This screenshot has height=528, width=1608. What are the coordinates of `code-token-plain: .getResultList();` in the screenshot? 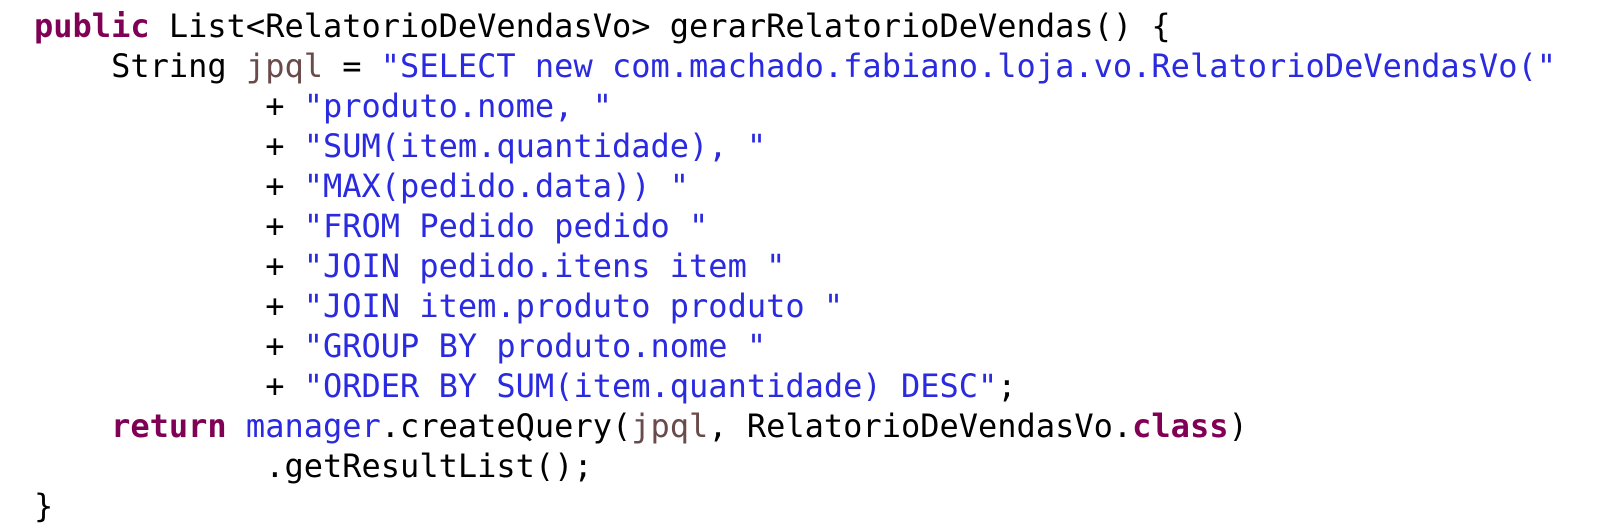 It's located at (313, 466).